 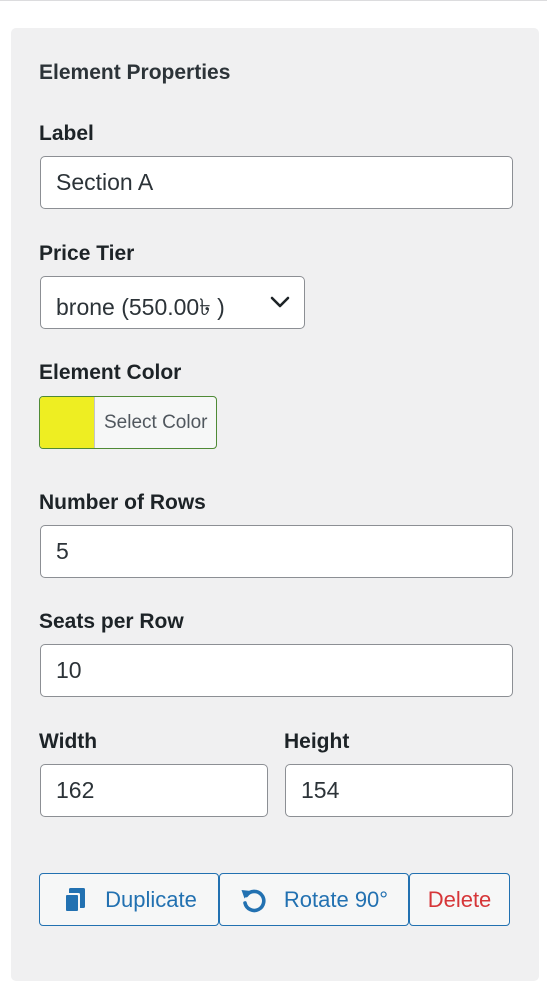 I want to click on height-field-label: Height, so click(x=317, y=741).